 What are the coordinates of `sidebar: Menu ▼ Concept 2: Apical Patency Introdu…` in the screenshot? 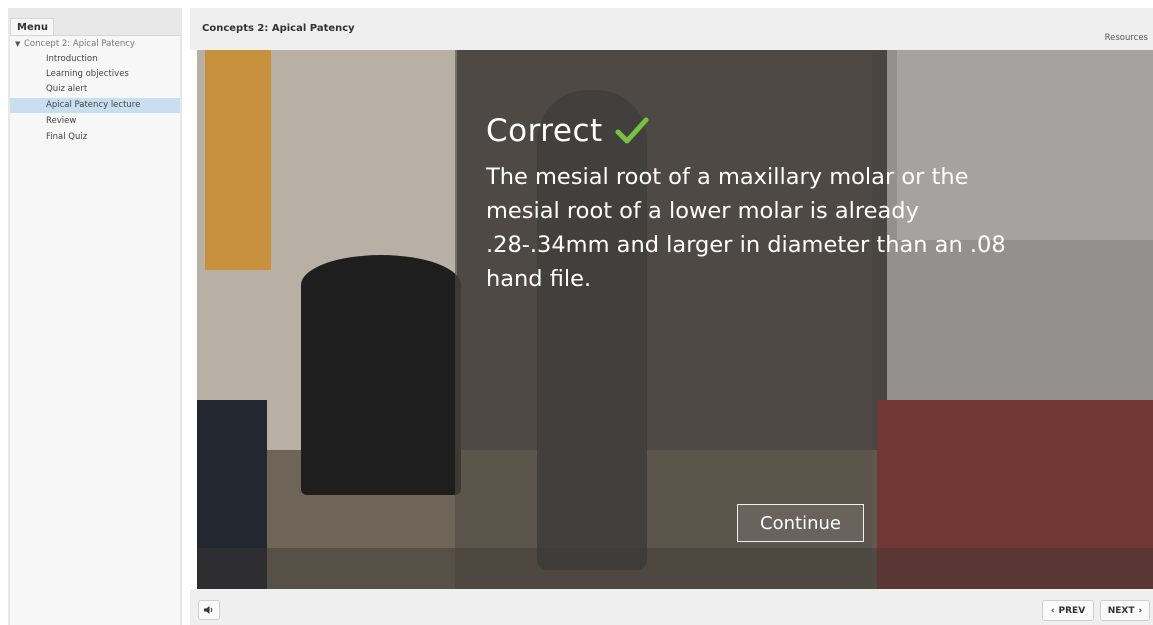 It's located at (95, 316).